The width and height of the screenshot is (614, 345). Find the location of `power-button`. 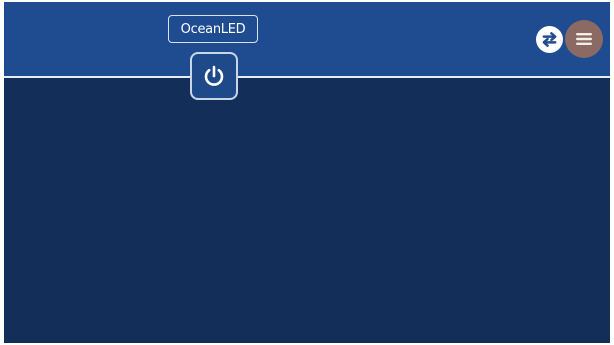

power-button is located at coordinates (214, 76).